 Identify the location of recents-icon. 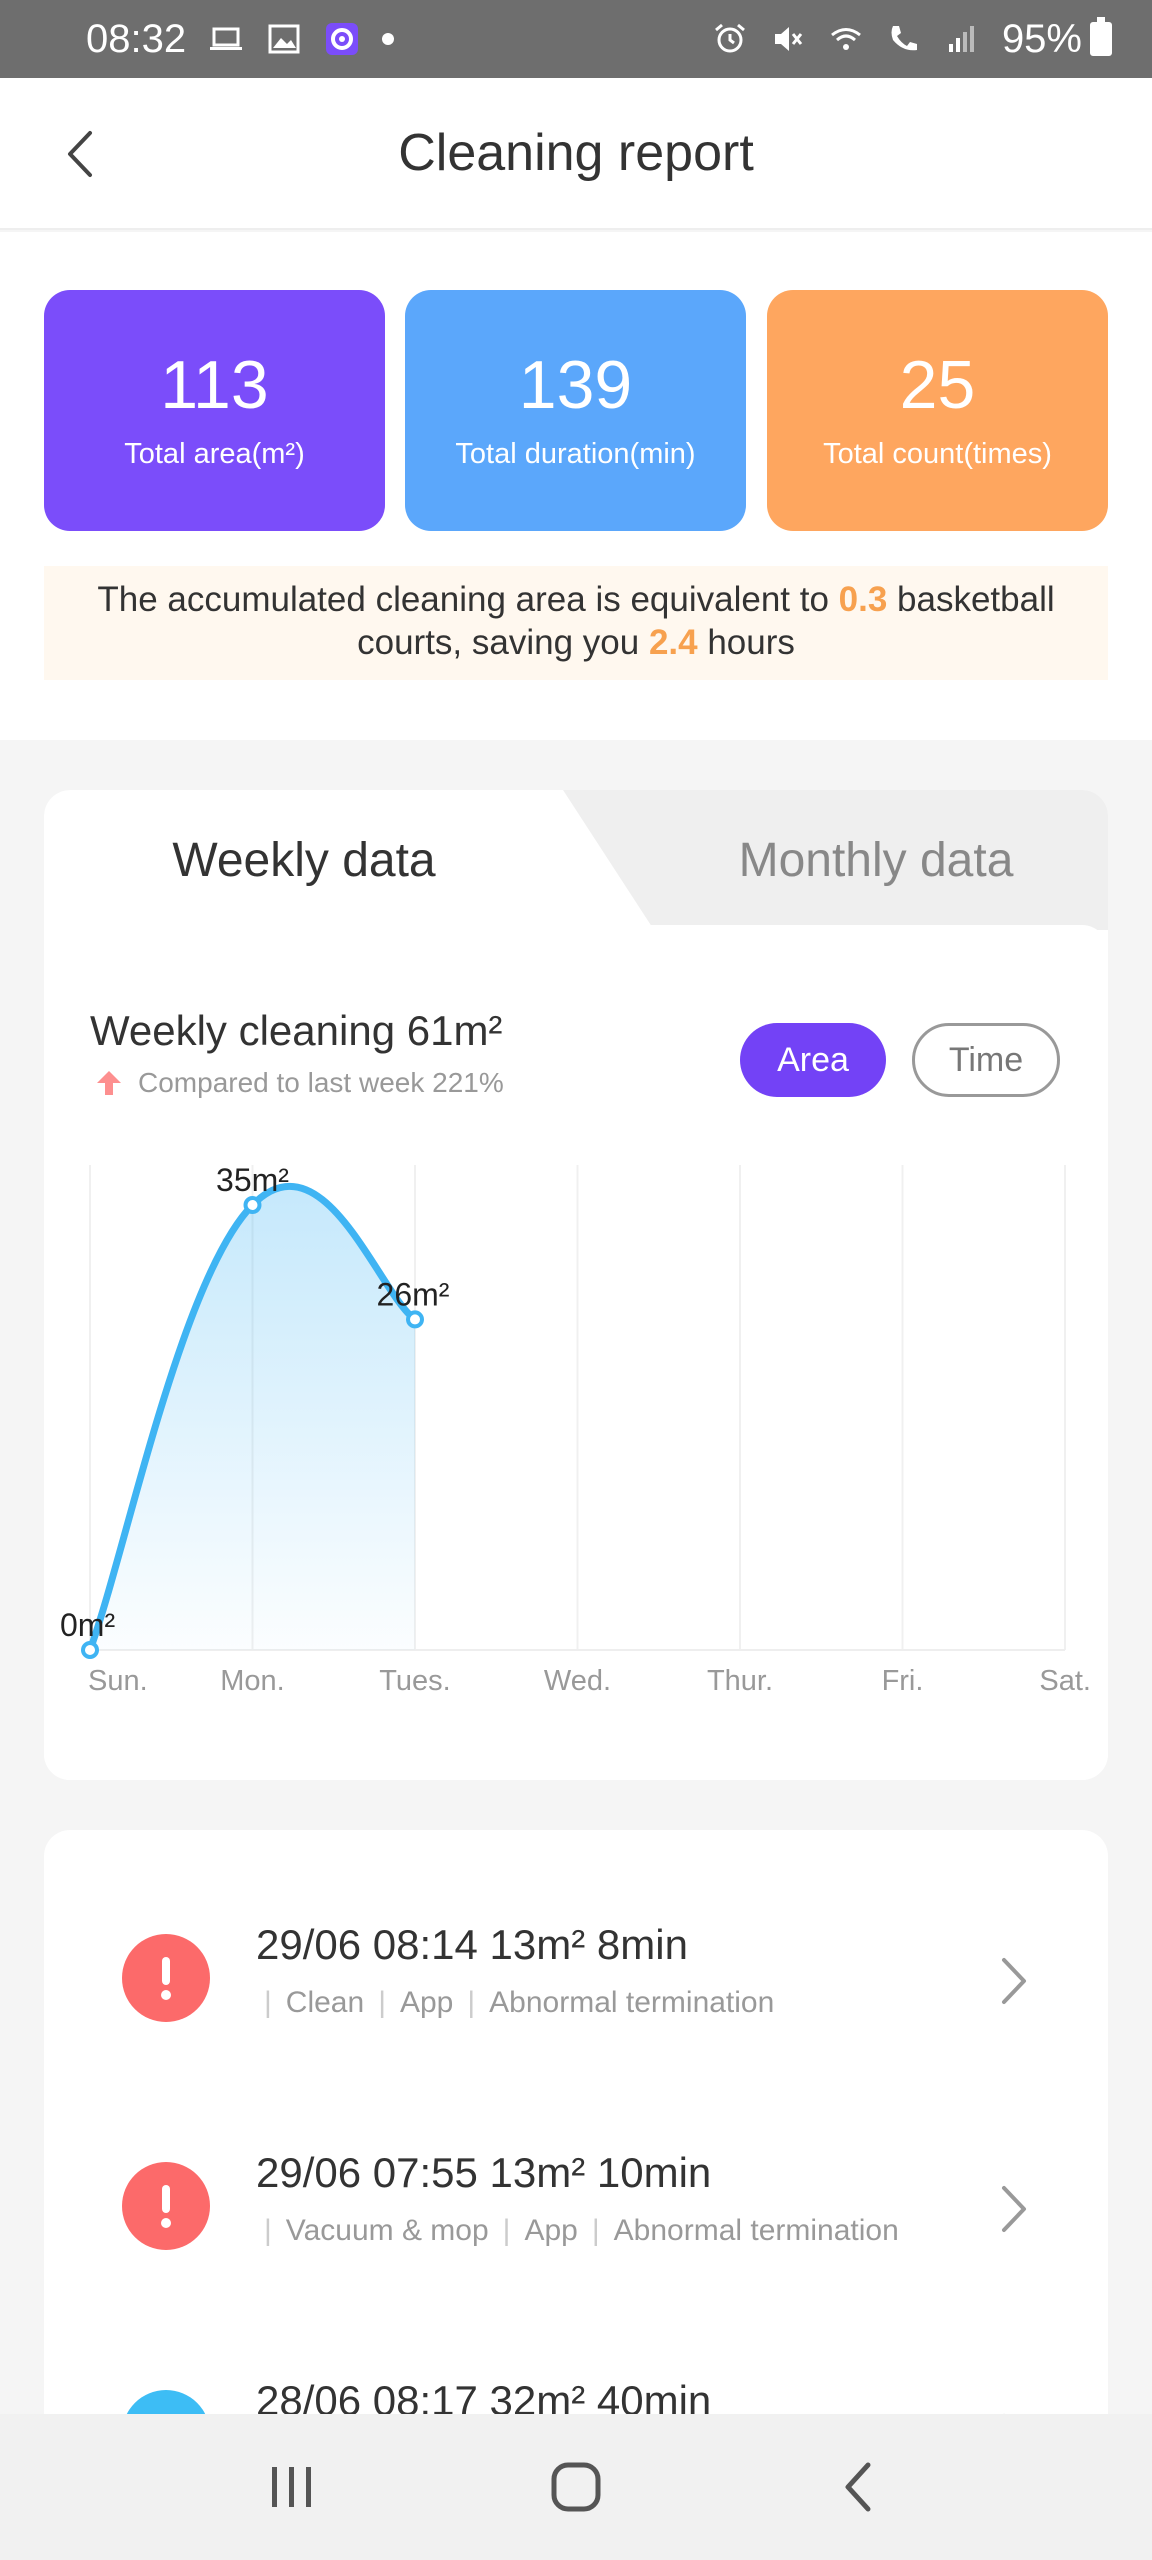
(291, 2487).